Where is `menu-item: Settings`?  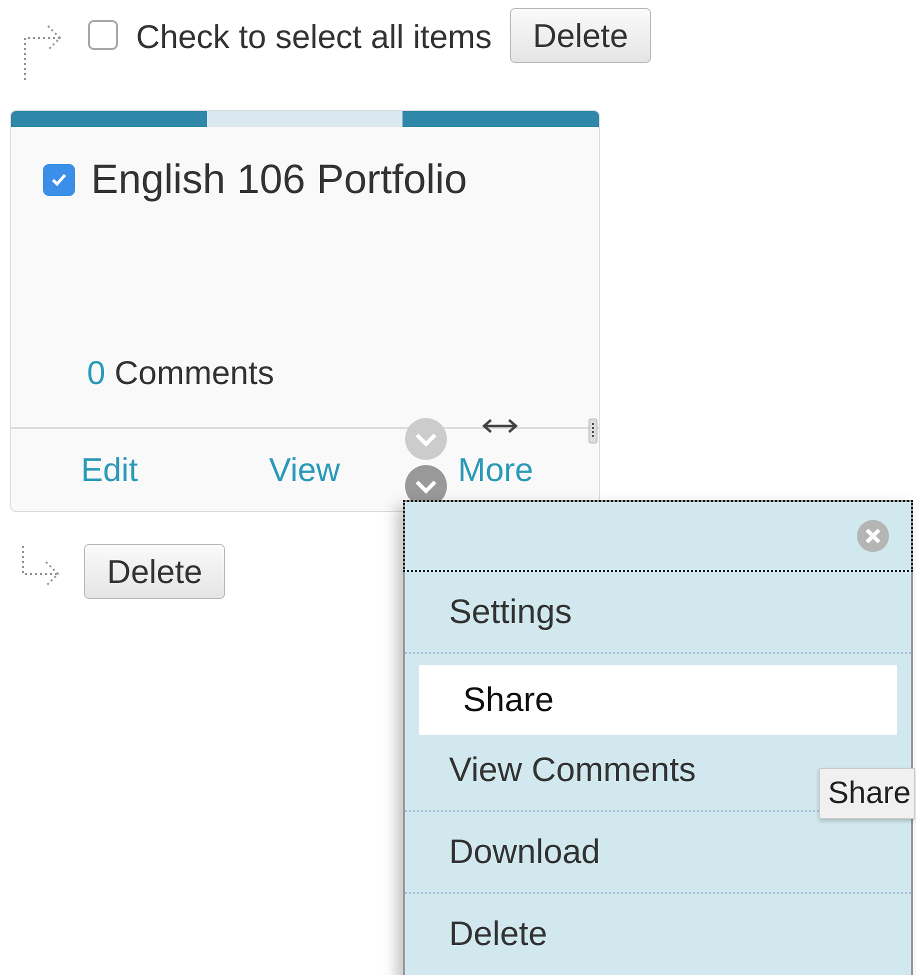
menu-item: Settings is located at coordinates (510, 612).